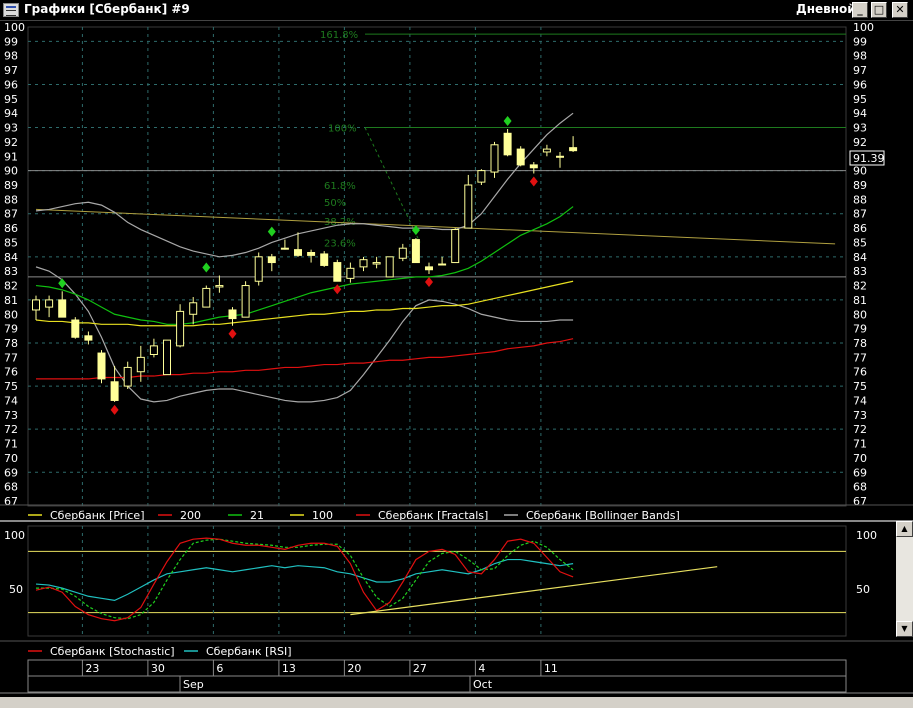 The width and height of the screenshot is (913, 708). I want to click on price-tick-right: 68, so click(860, 487).